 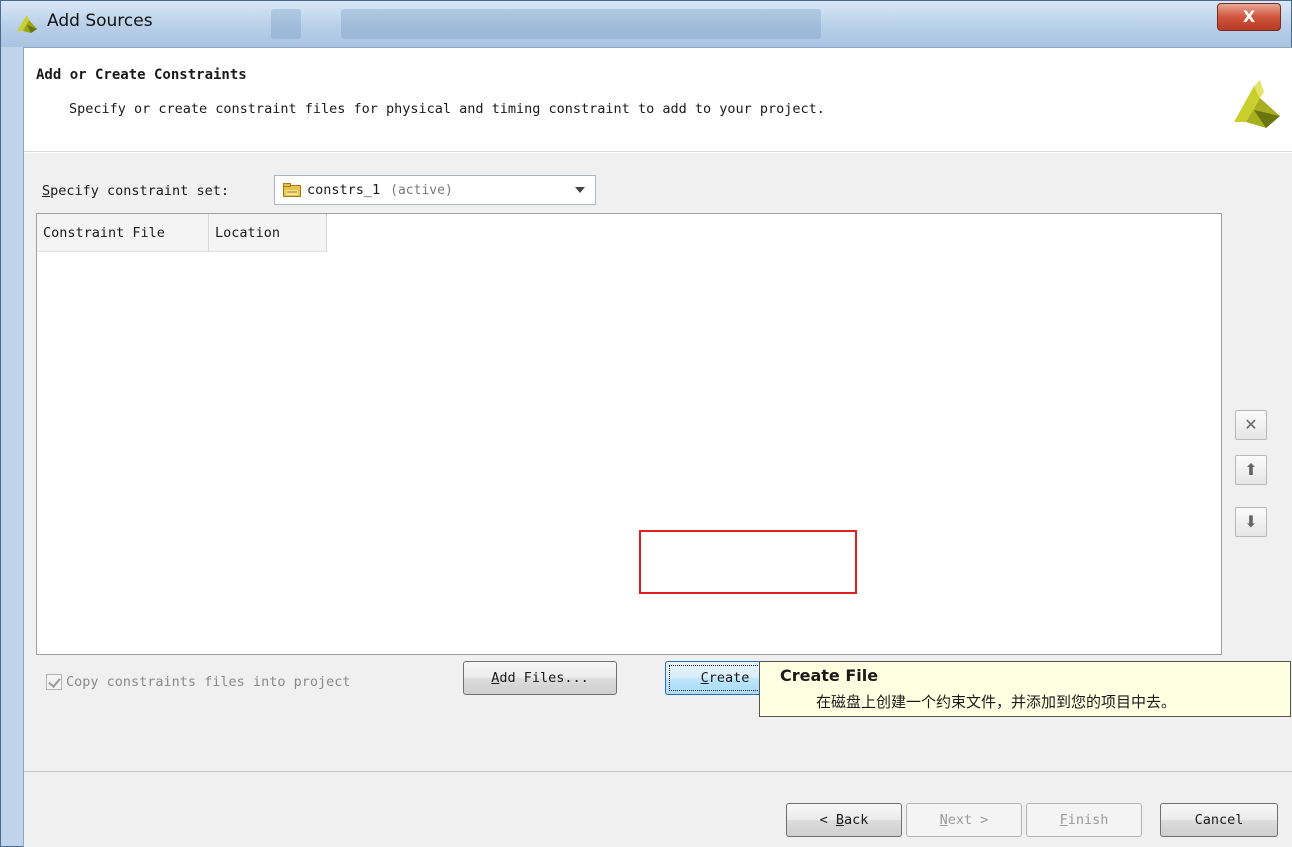 What do you see at coordinates (829, 675) in the screenshot?
I see `tooltip-title: Create File` at bounding box center [829, 675].